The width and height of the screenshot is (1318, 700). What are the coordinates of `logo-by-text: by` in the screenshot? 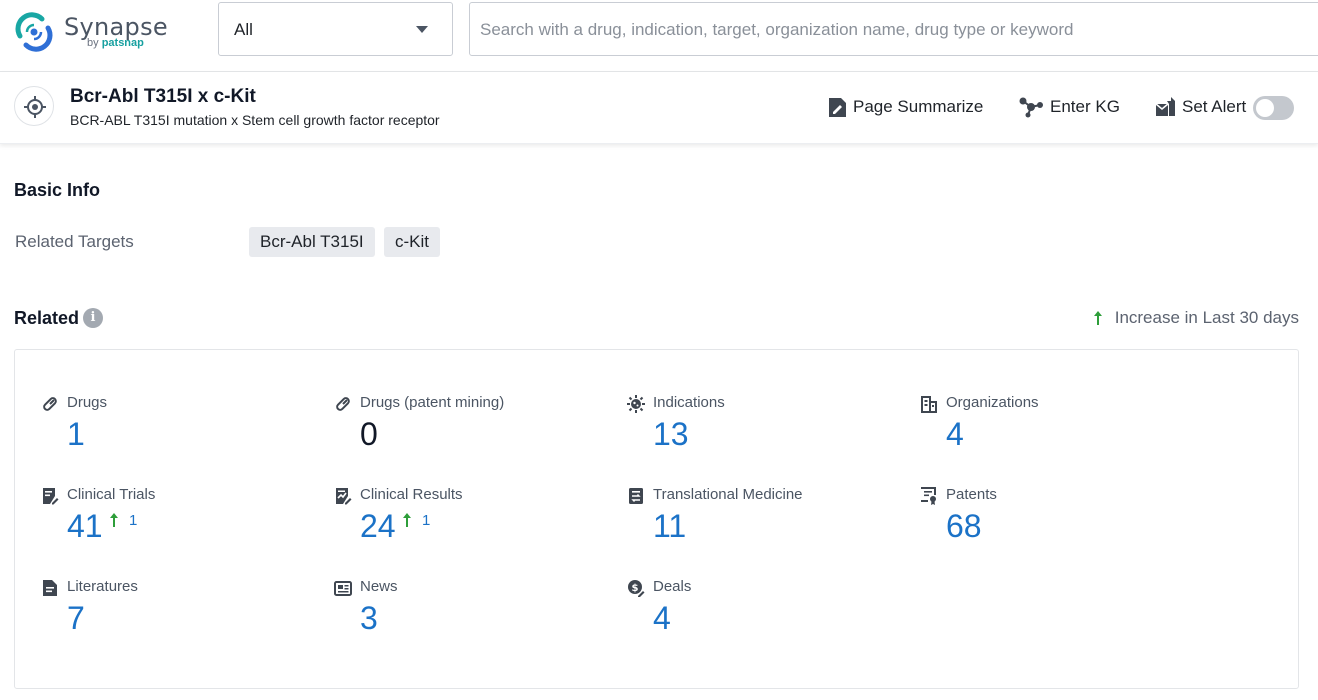 It's located at (93, 43).